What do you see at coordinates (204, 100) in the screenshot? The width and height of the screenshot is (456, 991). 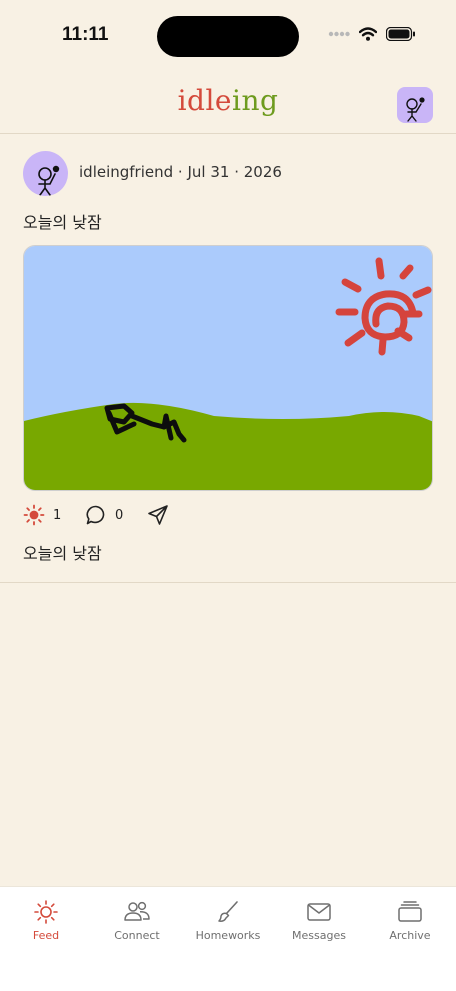 I see `app-title-idle: idle` at bounding box center [204, 100].